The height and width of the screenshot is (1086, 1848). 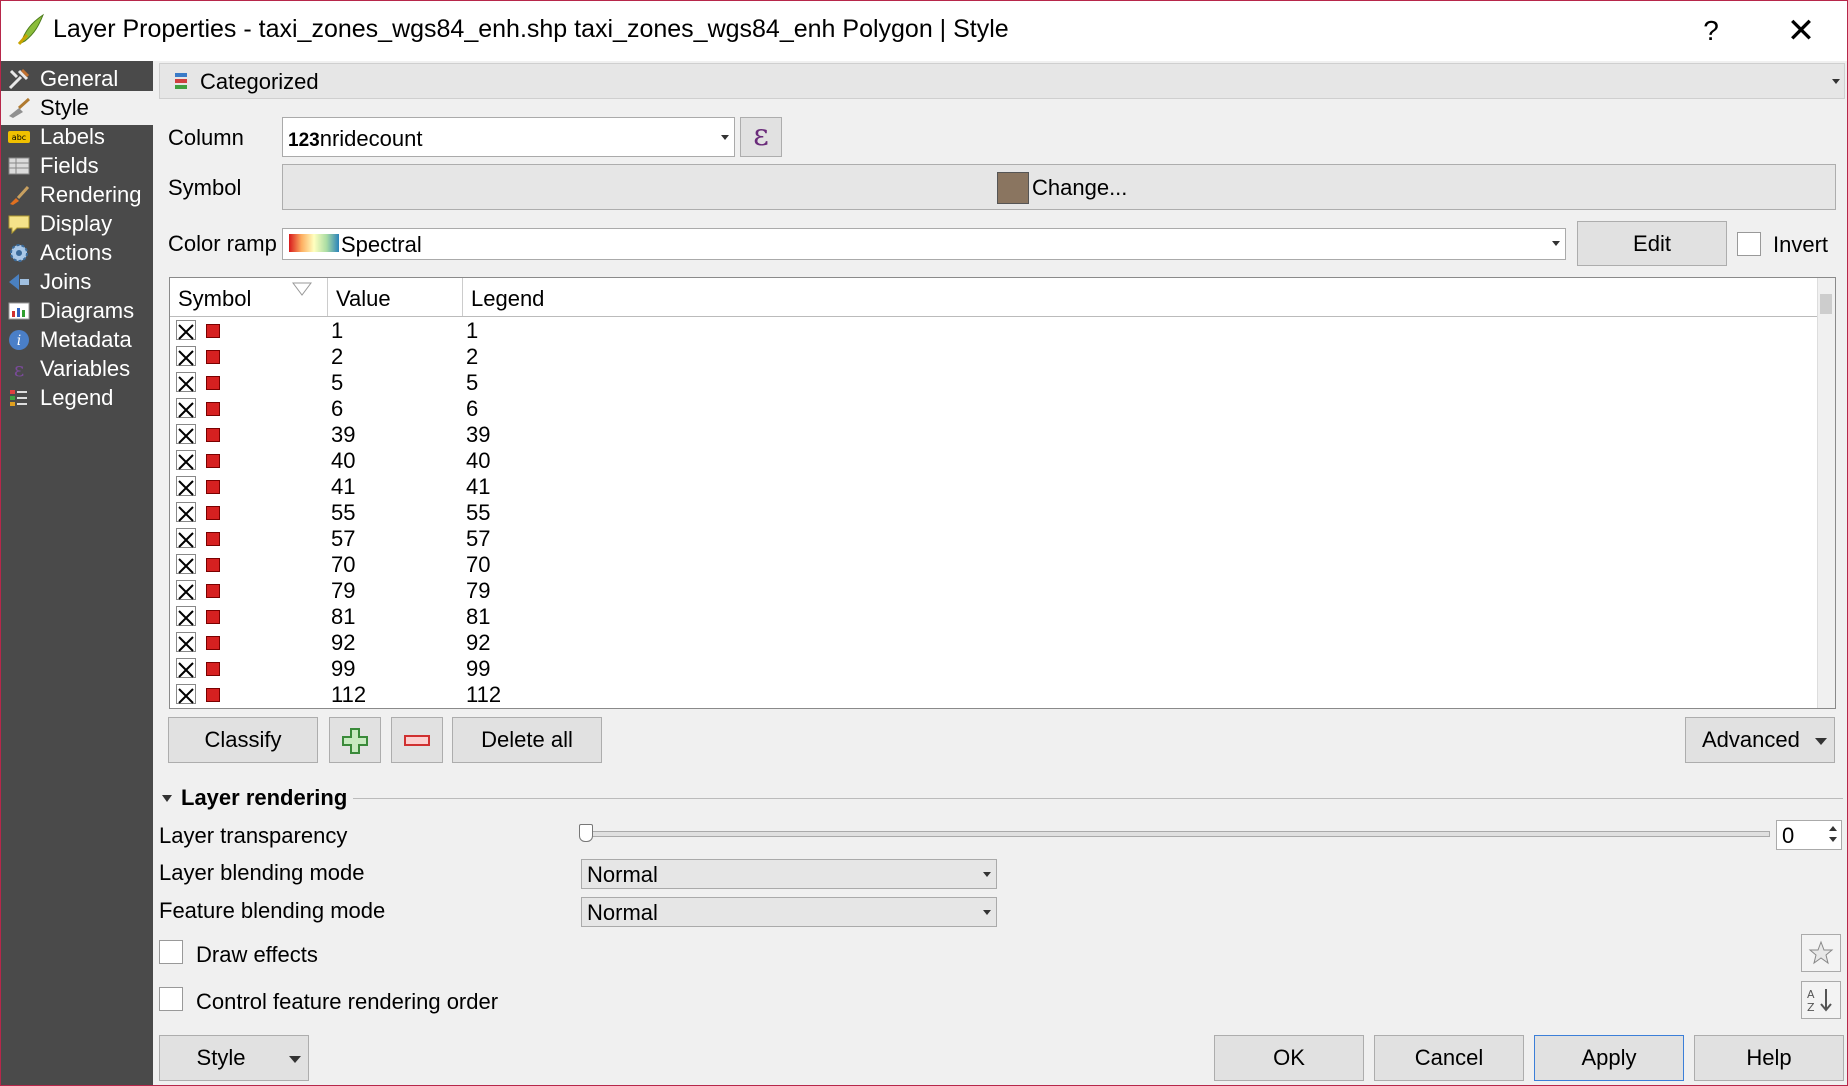 What do you see at coordinates (993, 487) in the screenshot?
I see `table-row: 41 41` at bounding box center [993, 487].